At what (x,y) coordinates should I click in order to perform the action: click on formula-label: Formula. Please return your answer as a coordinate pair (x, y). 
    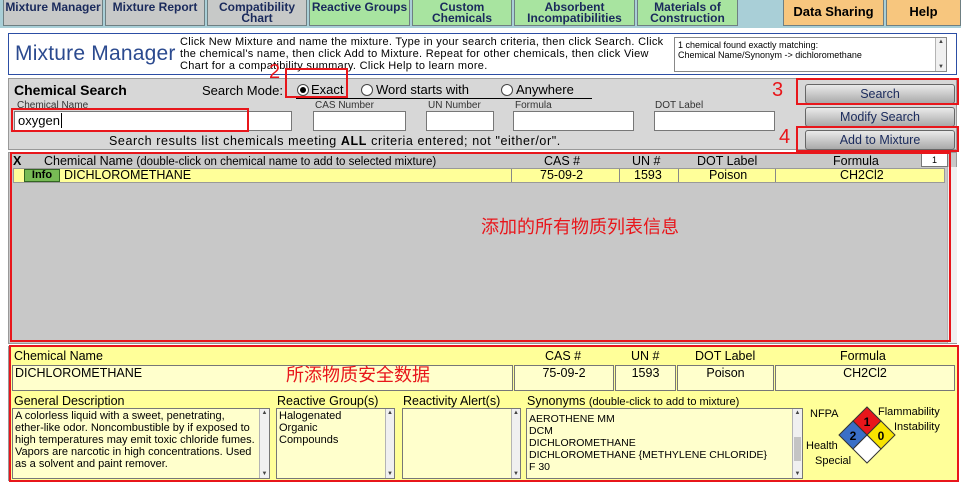
    Looking at the image, I should click on (533, 105).